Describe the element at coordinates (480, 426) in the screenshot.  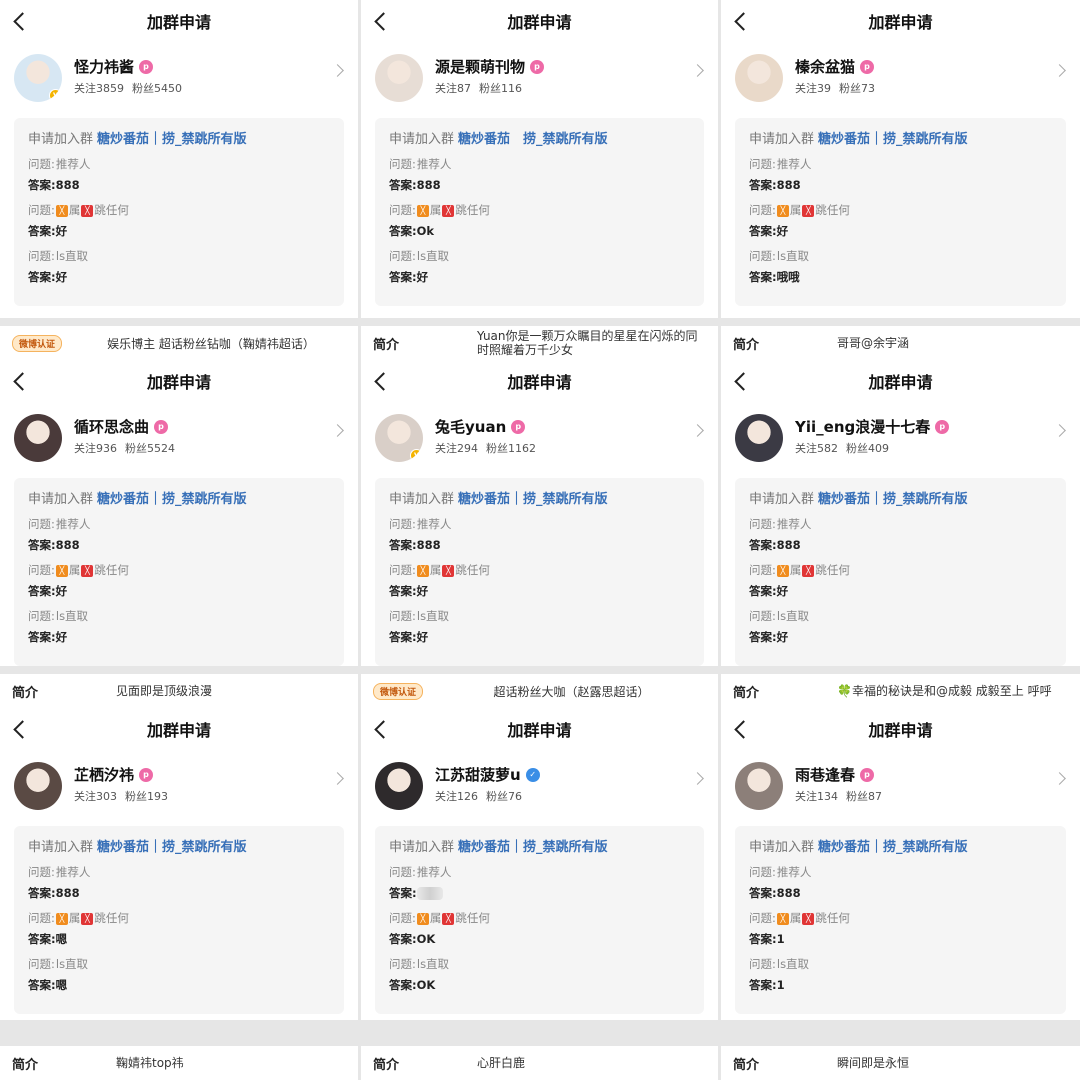
I see `applicant-name: 兔毛yuan p` at that location.